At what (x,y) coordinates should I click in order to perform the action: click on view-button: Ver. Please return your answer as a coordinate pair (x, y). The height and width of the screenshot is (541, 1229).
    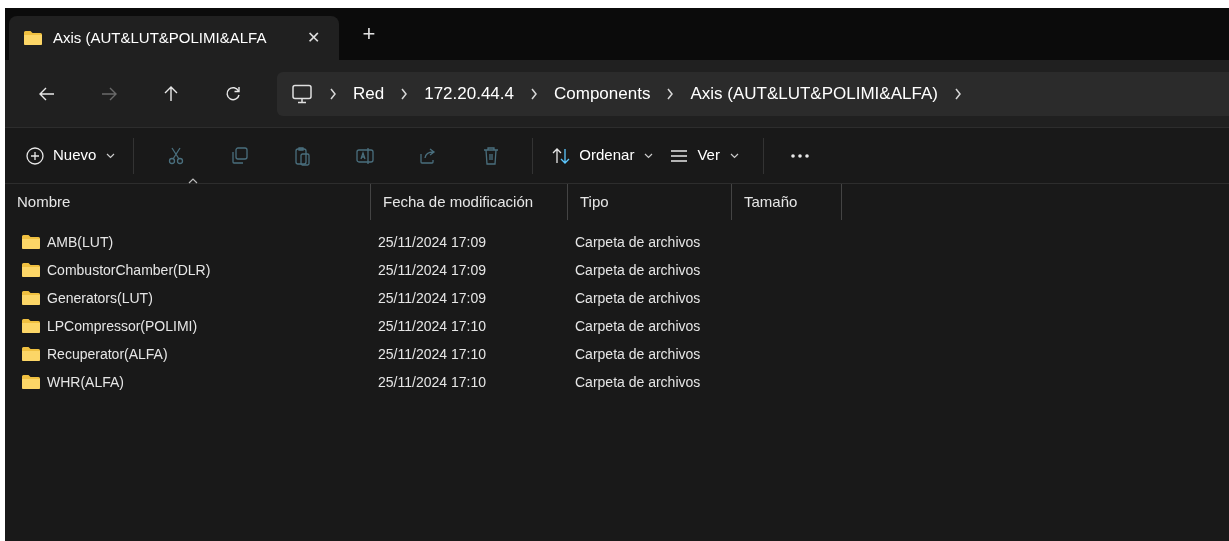
    Looking at the image, I should click on (704, 155).